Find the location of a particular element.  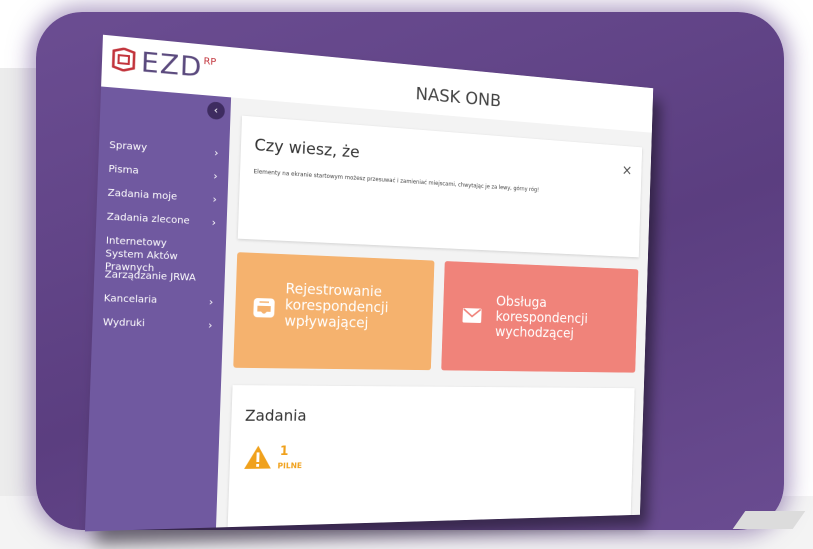

logo-text: EZD is located at coordinates (171, 63).